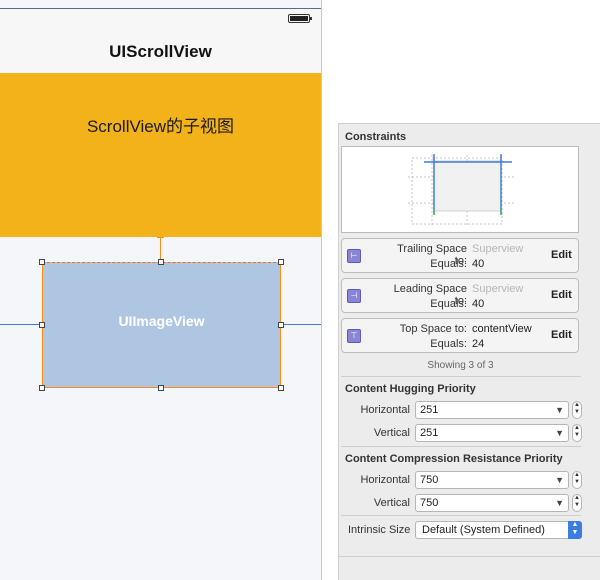  I want to click on inspector-top-border, so click(469, 123).